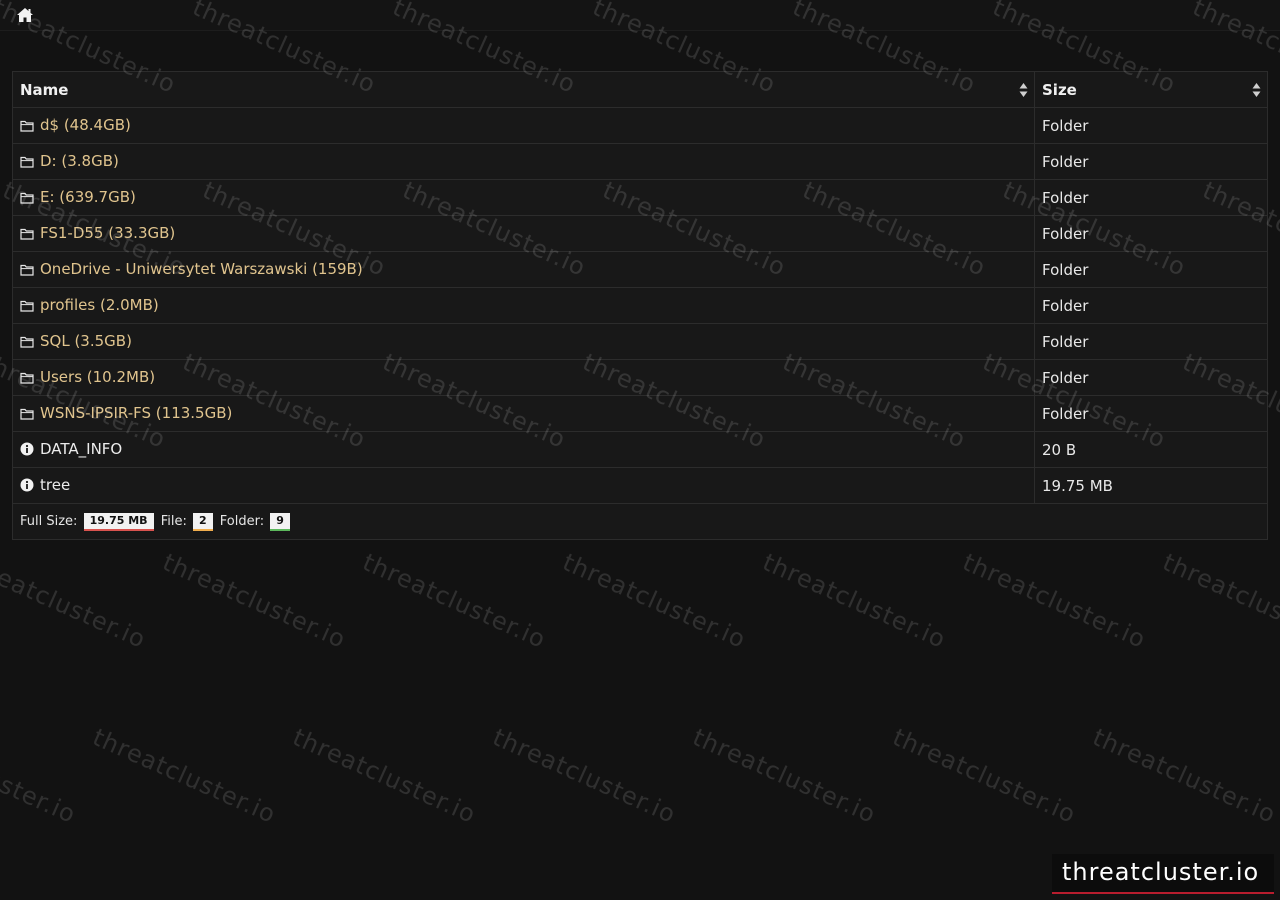  Describe the element at coordinates (523, 377) in the screenshot. I see `name-cell: Users (10.2MB)` at that location.